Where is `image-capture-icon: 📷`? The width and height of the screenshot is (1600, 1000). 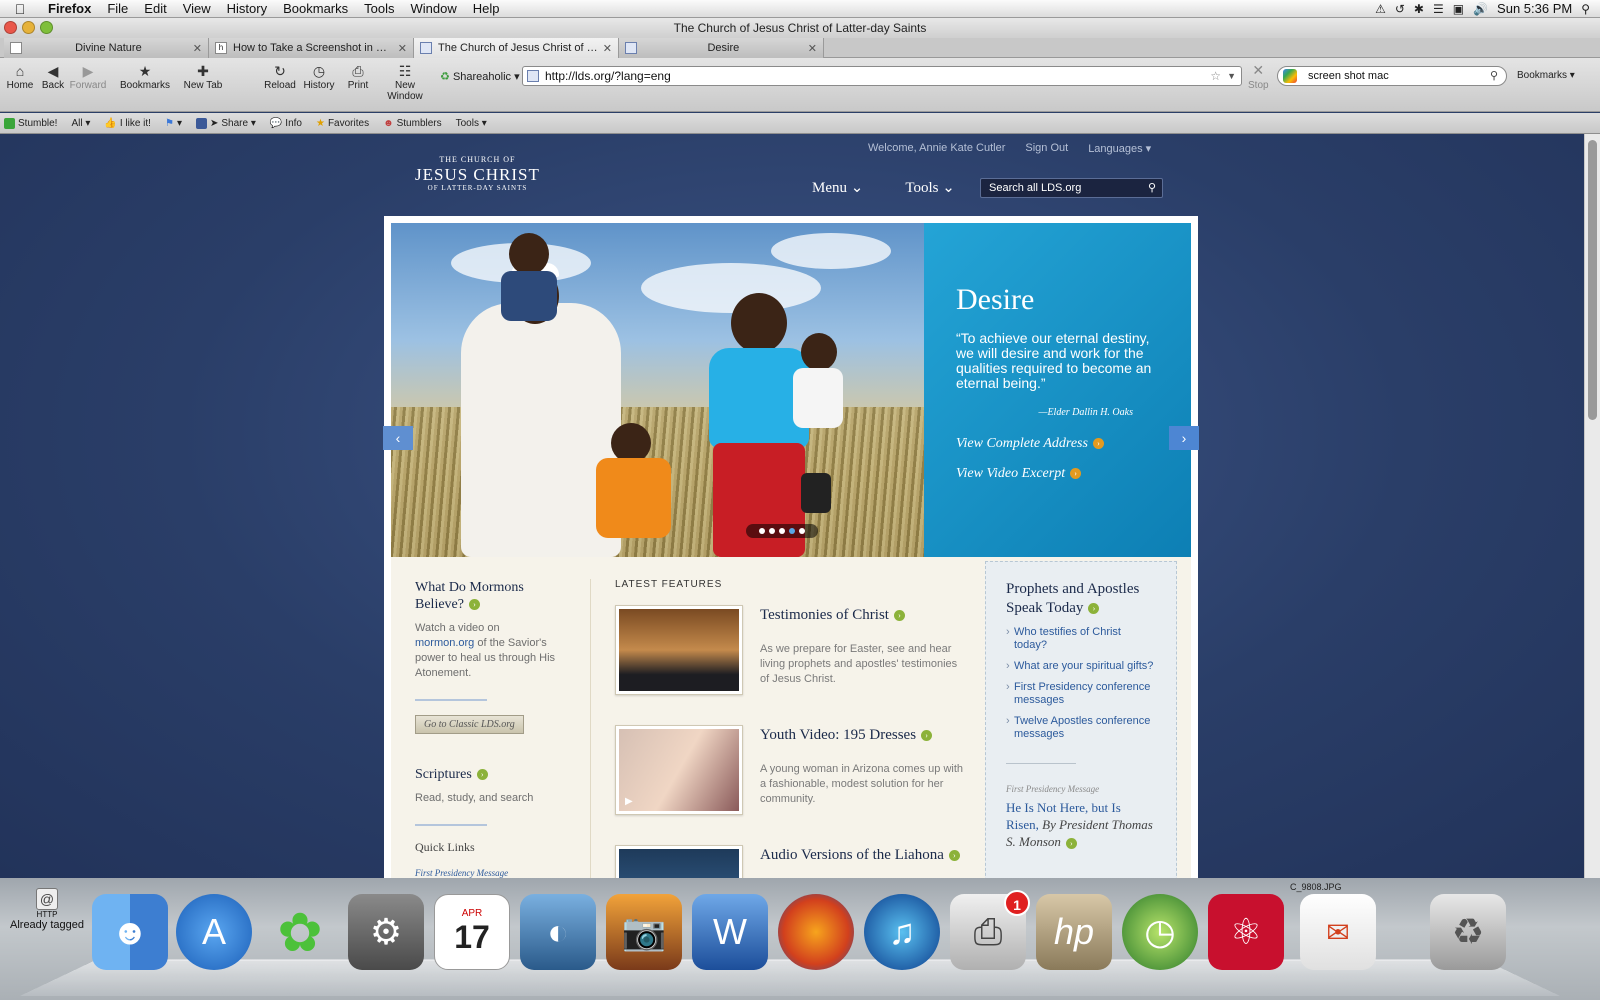
image-capture-icon: 📷 is located at coordinates (644, 932).